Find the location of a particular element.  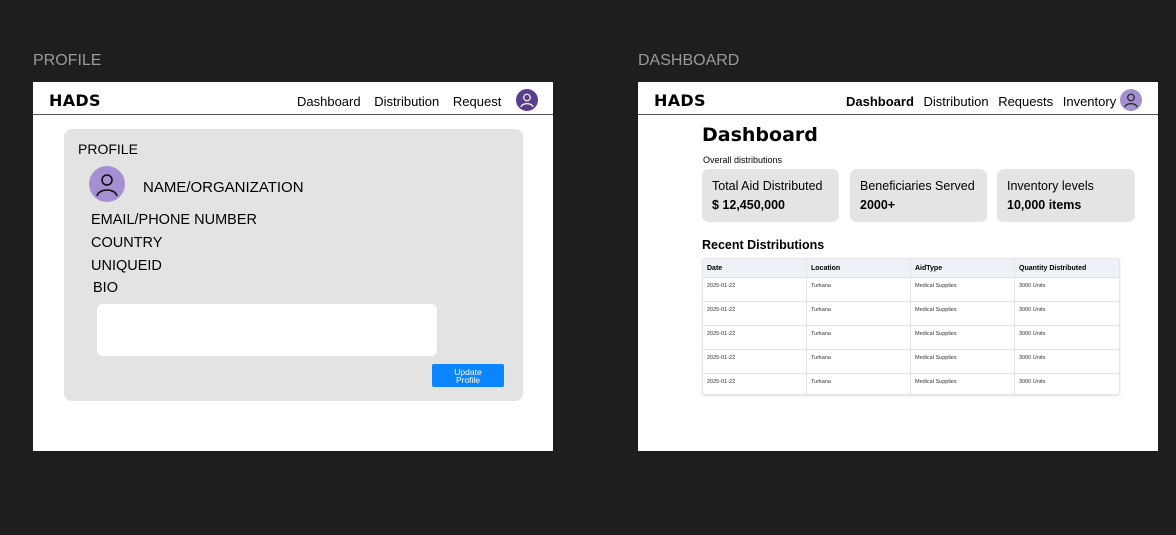

nav-link-requests: Requests is located at coordinates (1025, 101).